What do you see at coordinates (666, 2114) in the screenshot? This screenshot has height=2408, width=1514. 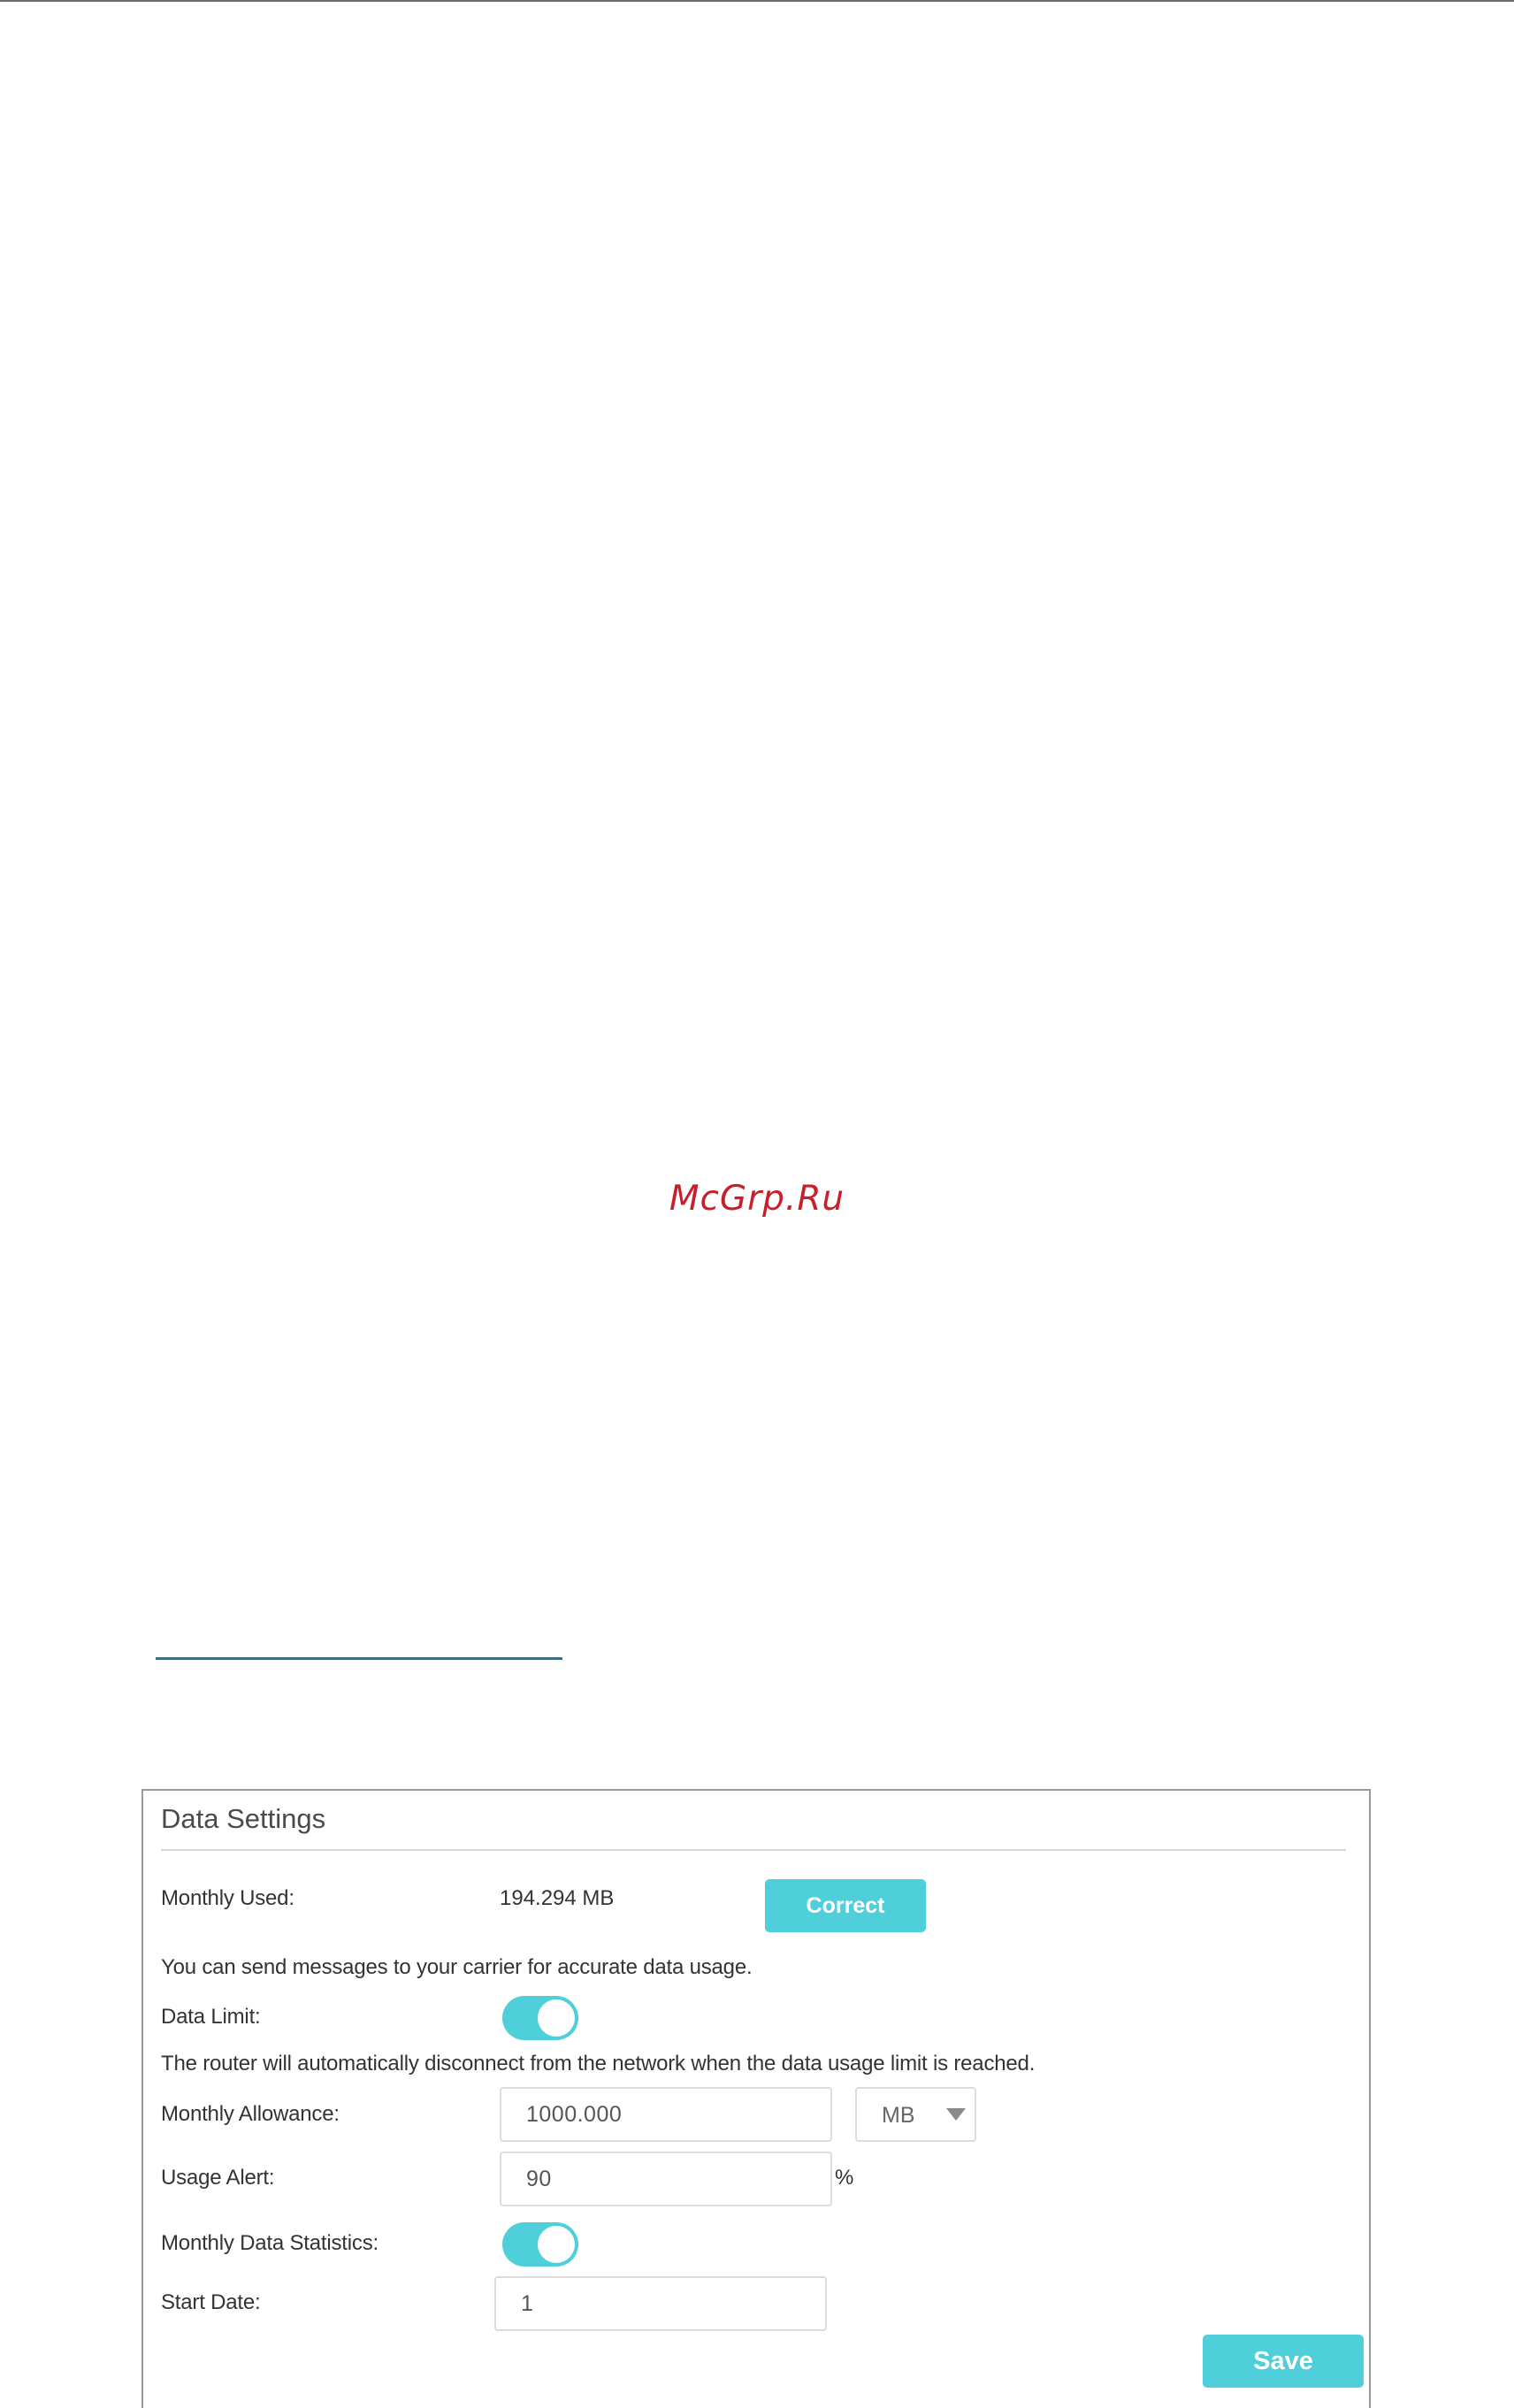 I see `monthly-allowance-input` at bounding box center [666, 2114].